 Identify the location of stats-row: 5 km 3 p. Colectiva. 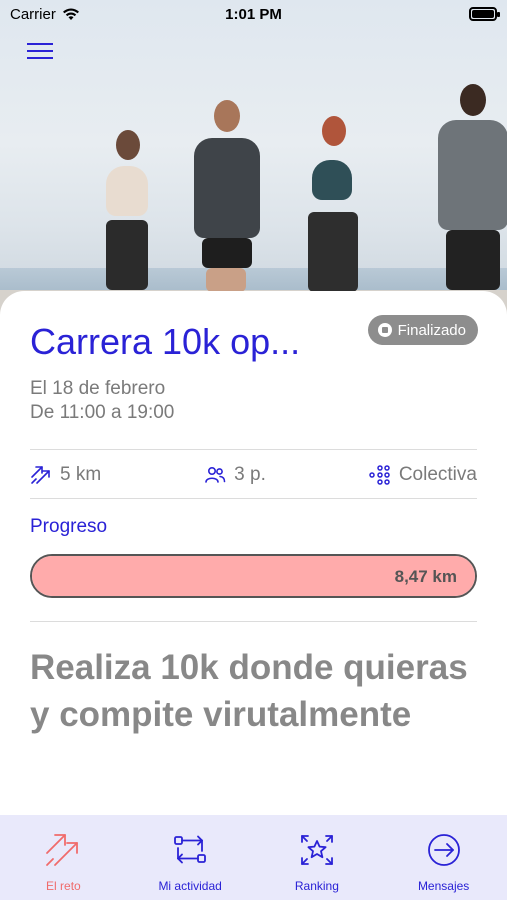
(253, 475).